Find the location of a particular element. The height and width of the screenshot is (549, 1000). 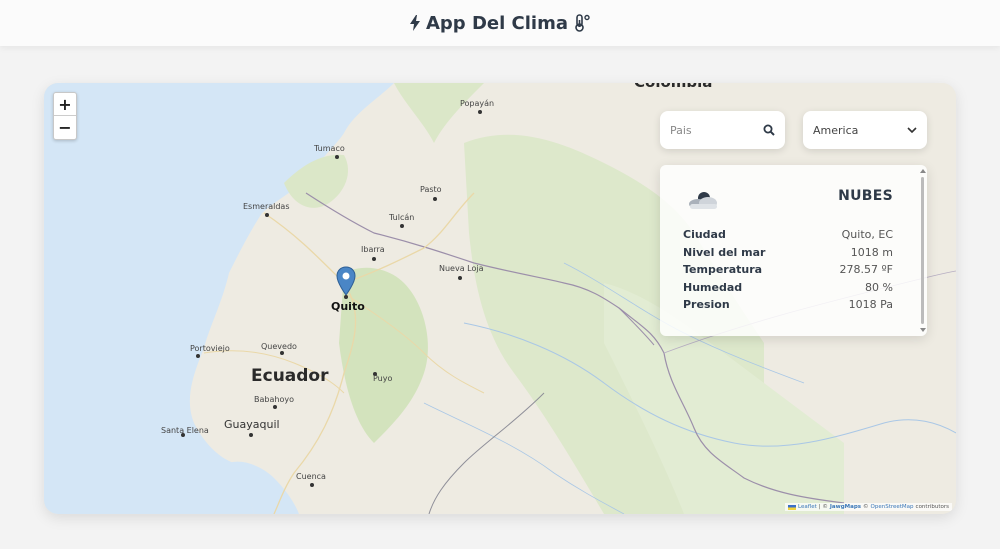

attribution-jawg-link: JawgMaps is located at coordinates (845, 507).